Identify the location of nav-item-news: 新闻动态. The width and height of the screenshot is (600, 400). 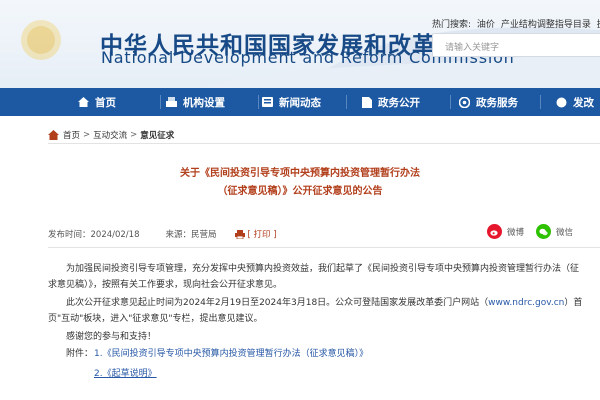
(291, 102).